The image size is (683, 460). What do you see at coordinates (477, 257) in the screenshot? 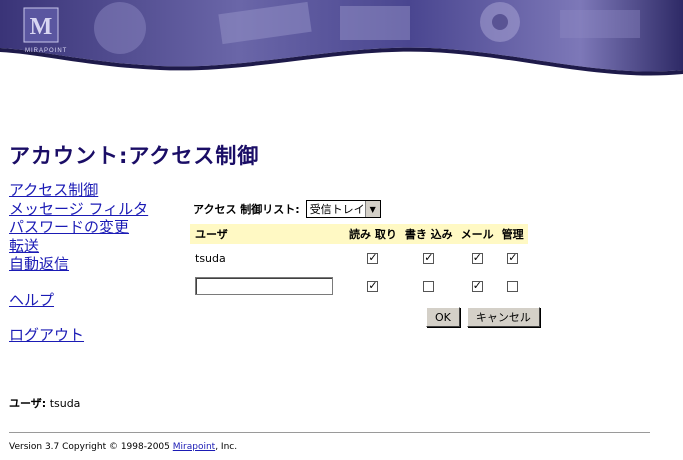
I see `mail-checkbox` at bounding box center [477, 257].